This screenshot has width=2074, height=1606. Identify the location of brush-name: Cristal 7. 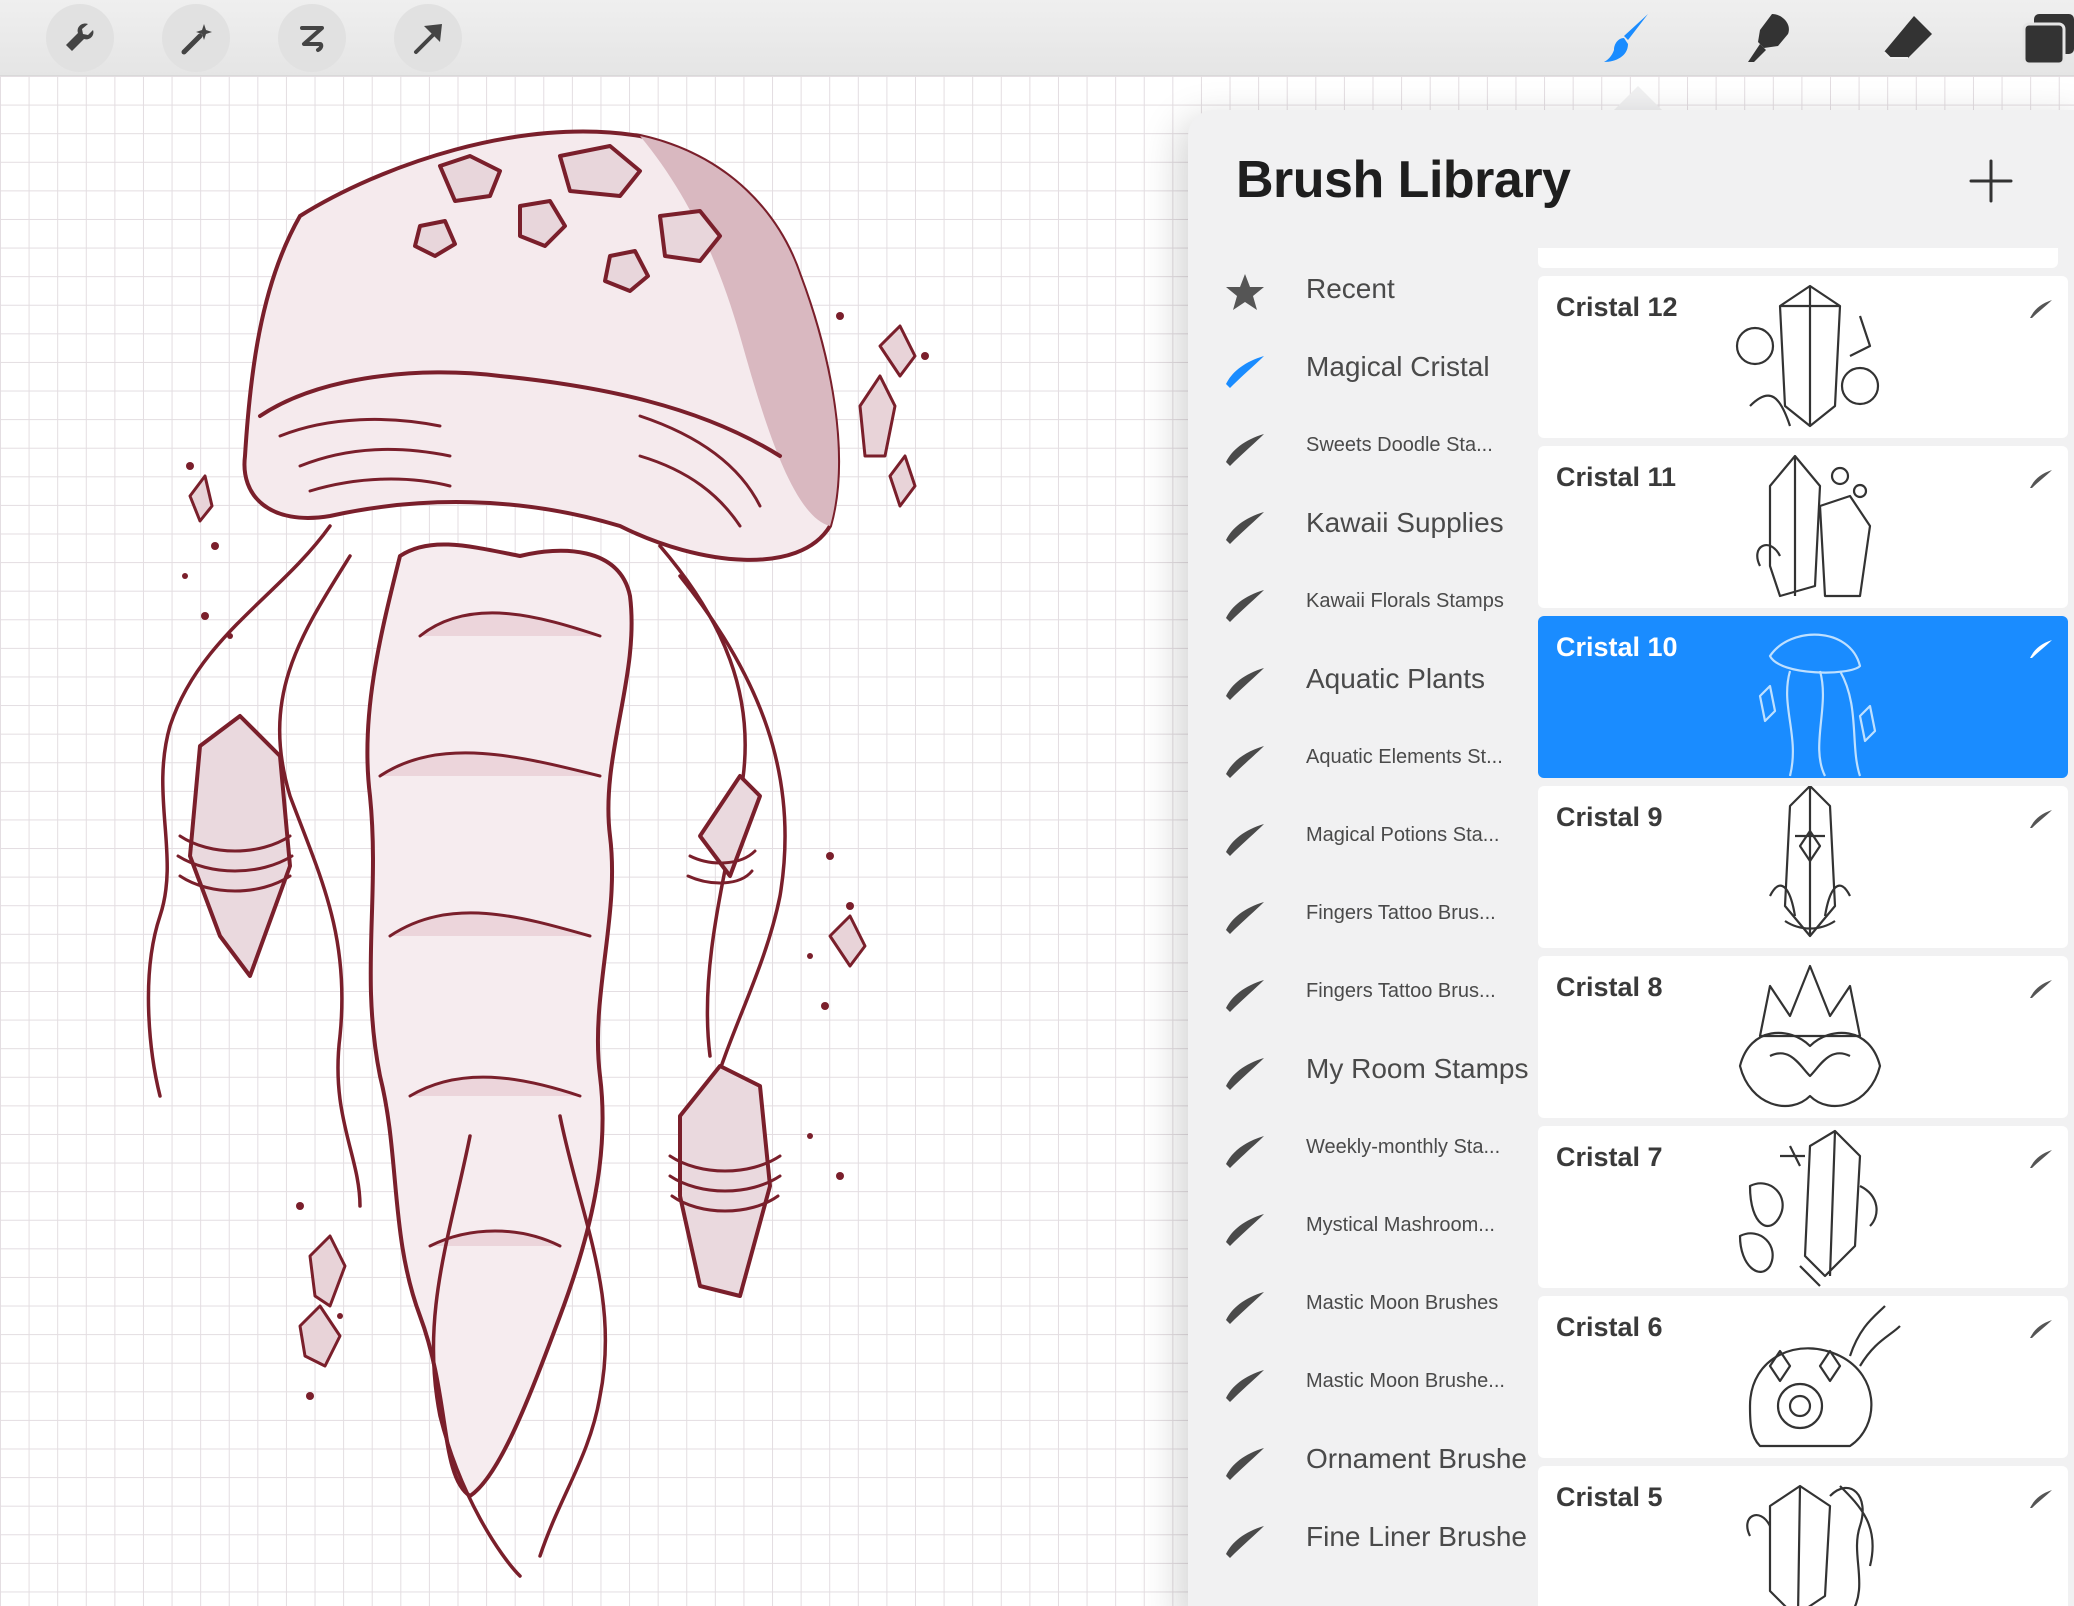
(1609, 1157).